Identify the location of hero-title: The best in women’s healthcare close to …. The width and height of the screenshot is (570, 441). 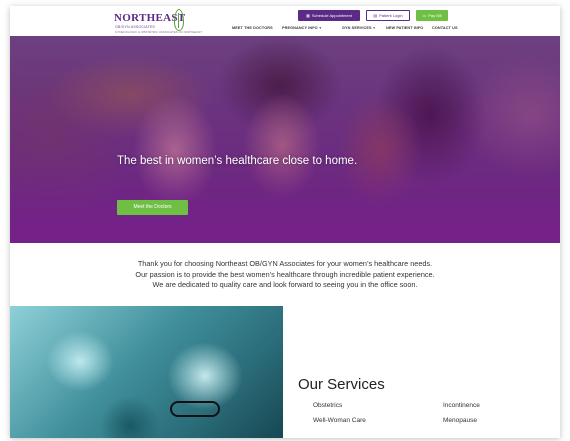
(237, 161).